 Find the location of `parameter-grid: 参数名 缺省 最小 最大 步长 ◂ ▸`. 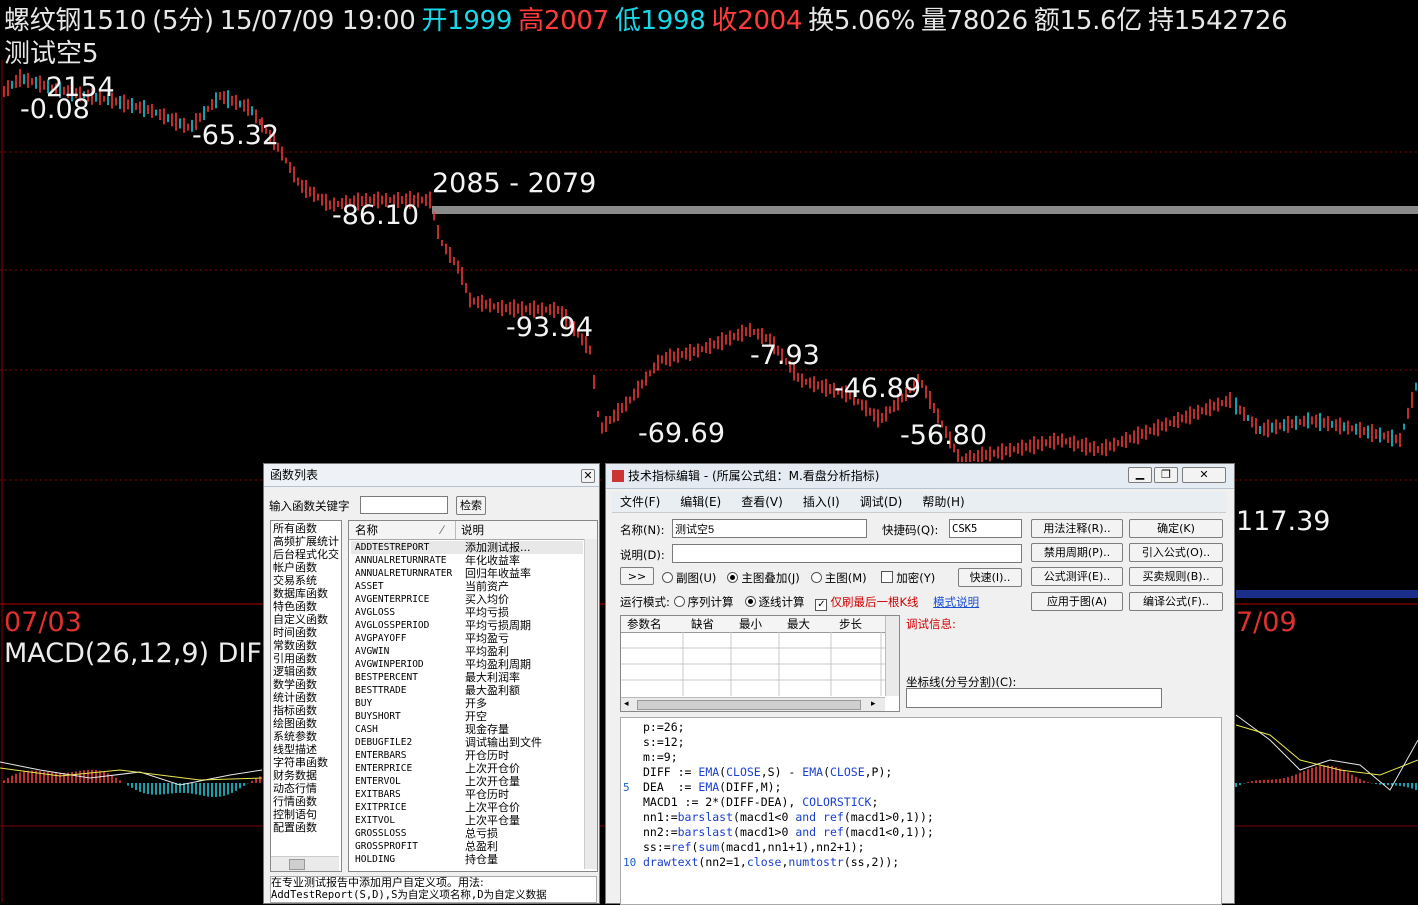

parameter-grid: 参数名 缺省 最小 最大 步长 ◂ ▸ is located at coordinates (760, 663).